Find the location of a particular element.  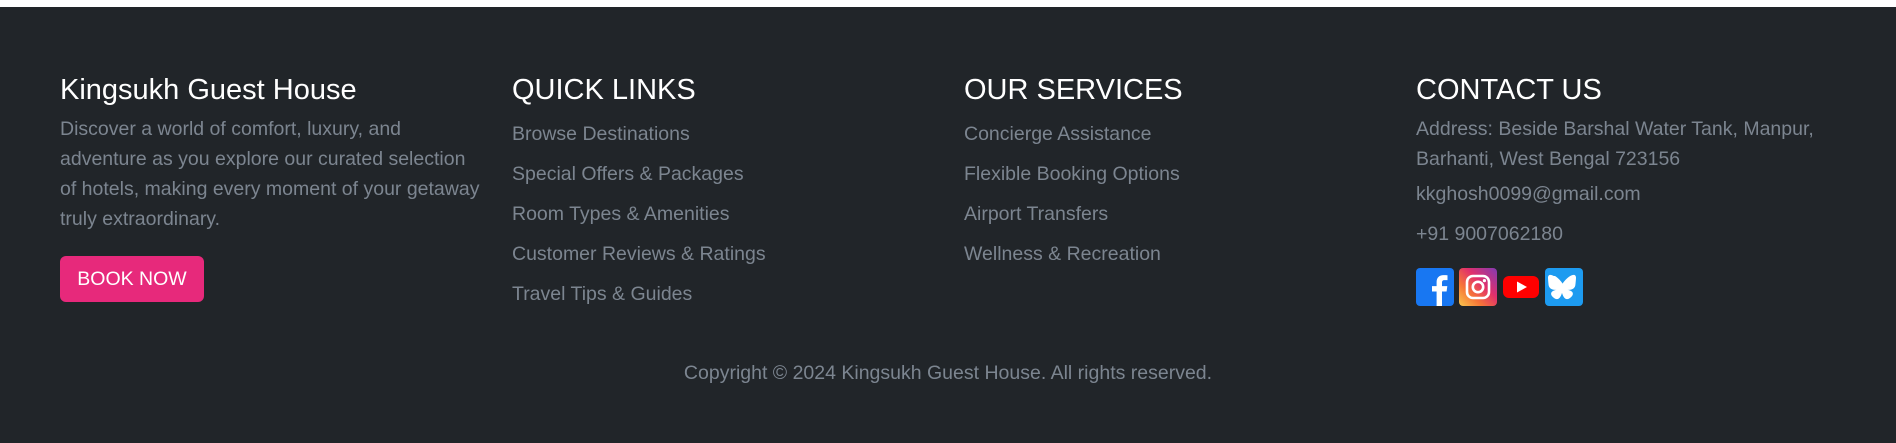

quick-link-item: Customer Reviews & Ratings is located at coordinates (722, 254).